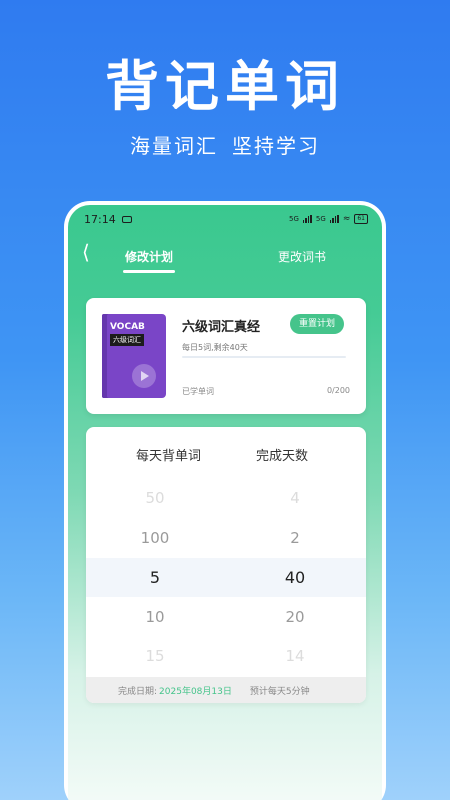 The image size is (450, 800). I want to click on cover-subtitle: 六级词汇, so click(127, 340).